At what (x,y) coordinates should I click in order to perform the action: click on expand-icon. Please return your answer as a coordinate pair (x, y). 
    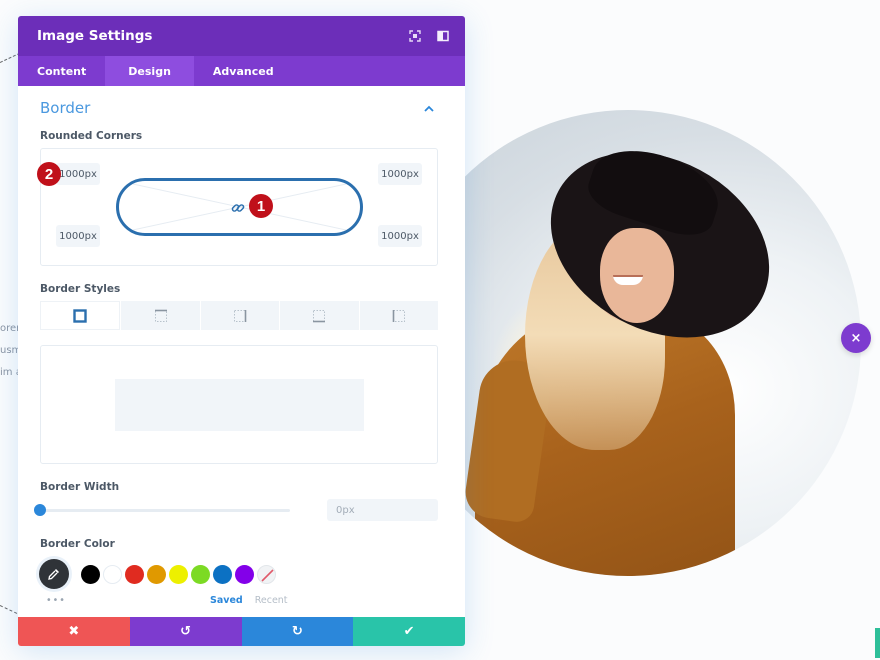
    Looking at the image, I should click on (415, 36).